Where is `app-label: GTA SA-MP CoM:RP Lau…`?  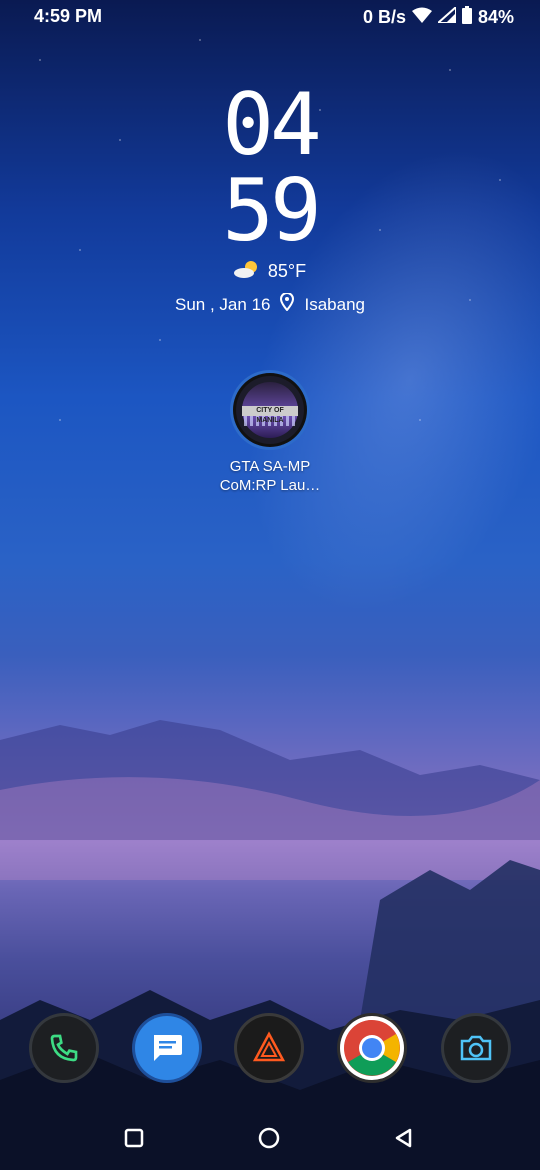
app-label: GTA SA-MP CoM:RP Lau… is located at coordinates (270, 476).